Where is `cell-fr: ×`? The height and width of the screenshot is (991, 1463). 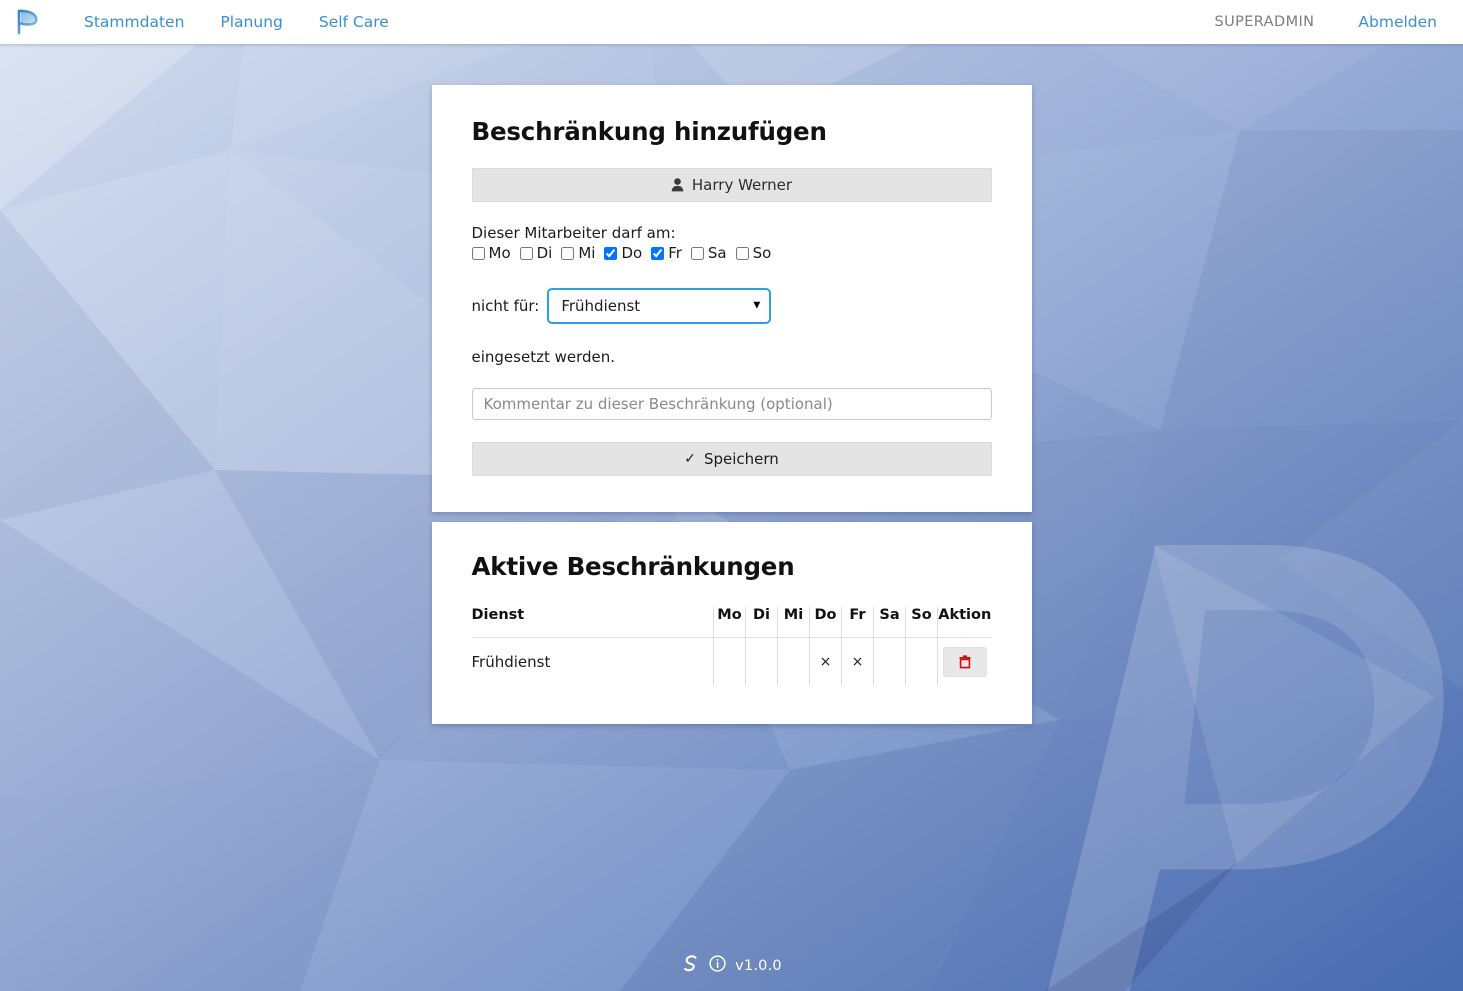
cell-fr: × is located at coordinates (857, 661).